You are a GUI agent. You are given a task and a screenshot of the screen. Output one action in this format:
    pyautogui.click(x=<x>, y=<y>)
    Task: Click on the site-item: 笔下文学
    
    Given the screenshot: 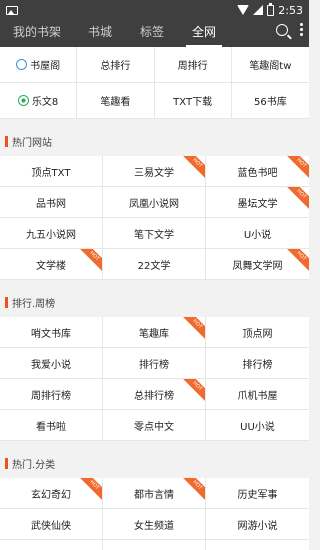 What is the action you would take?
    pyautogui.click(x=154, y=233)
    